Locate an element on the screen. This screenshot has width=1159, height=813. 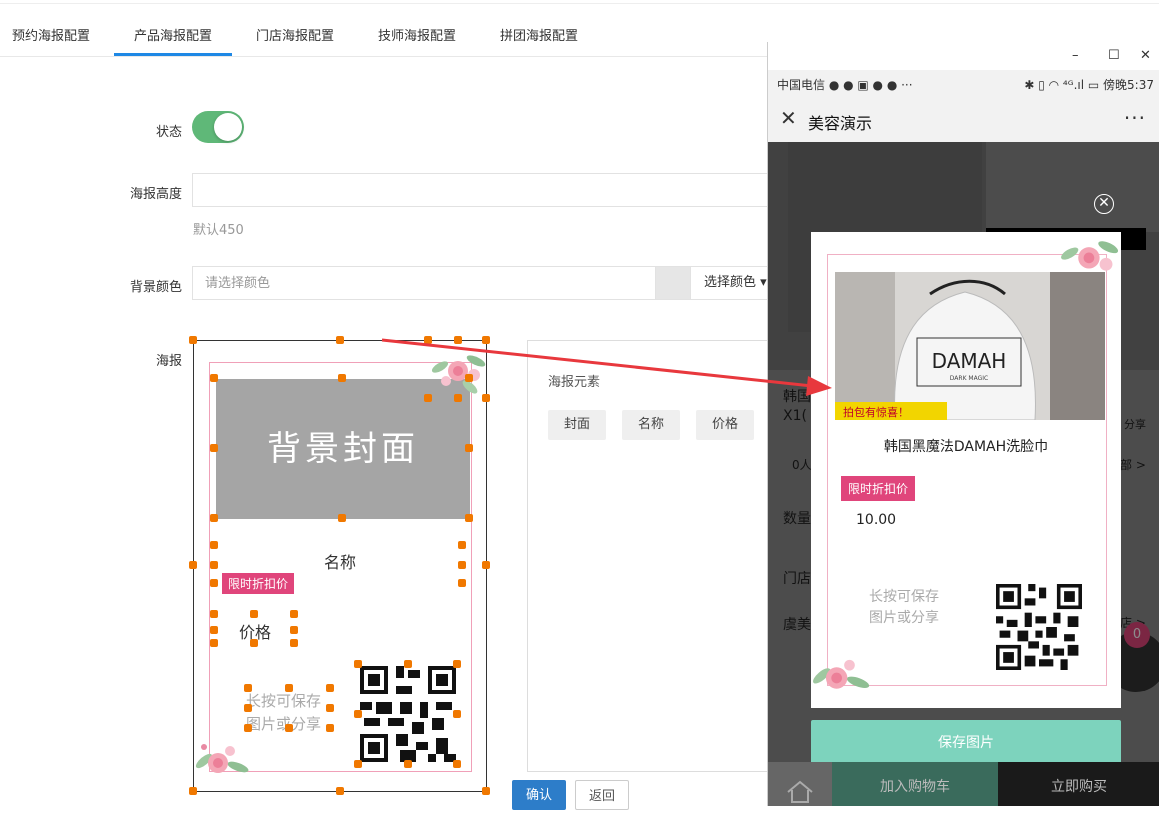
carrier-text: 中国电信 ● ● ▣ ● ● ··· is located at coordinates (845, 85).